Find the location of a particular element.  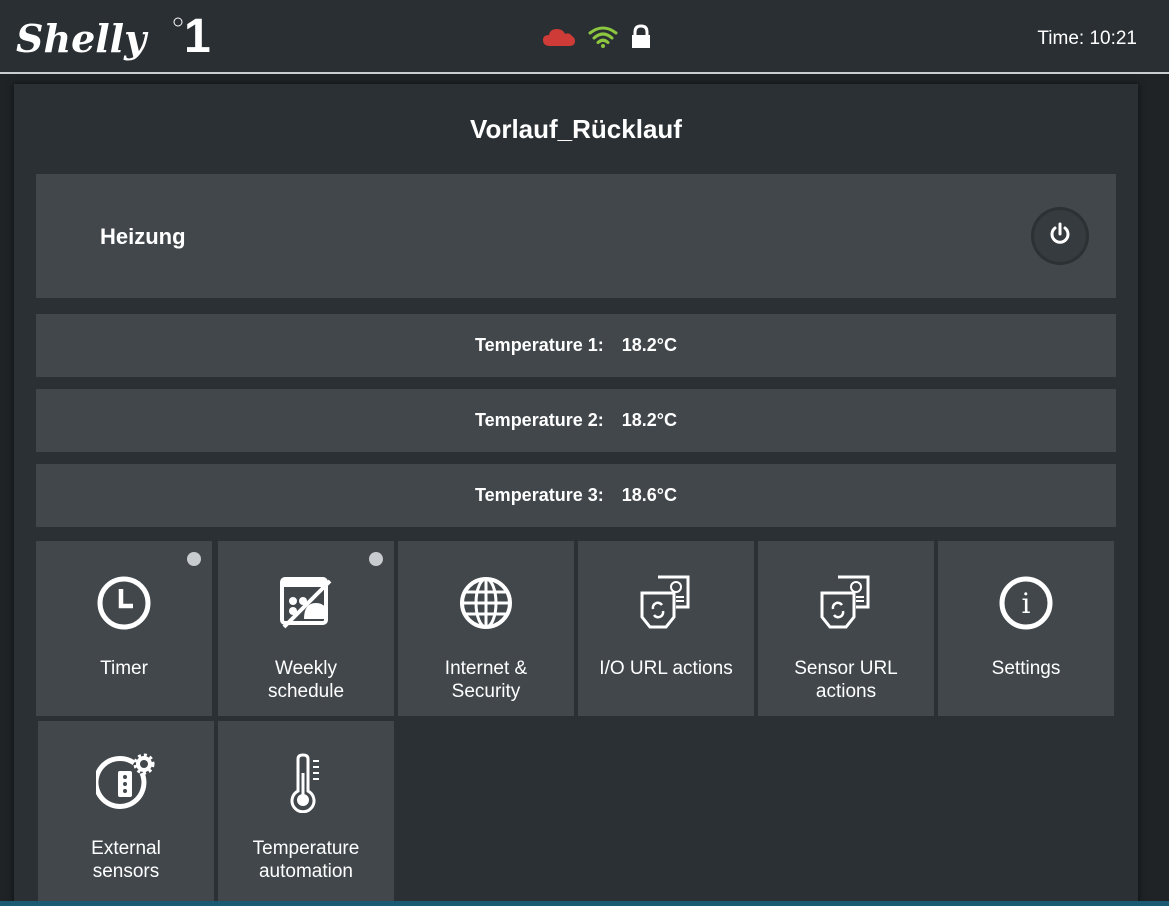

tile-label: I/O URL actions is located at coordinates (666, 668).